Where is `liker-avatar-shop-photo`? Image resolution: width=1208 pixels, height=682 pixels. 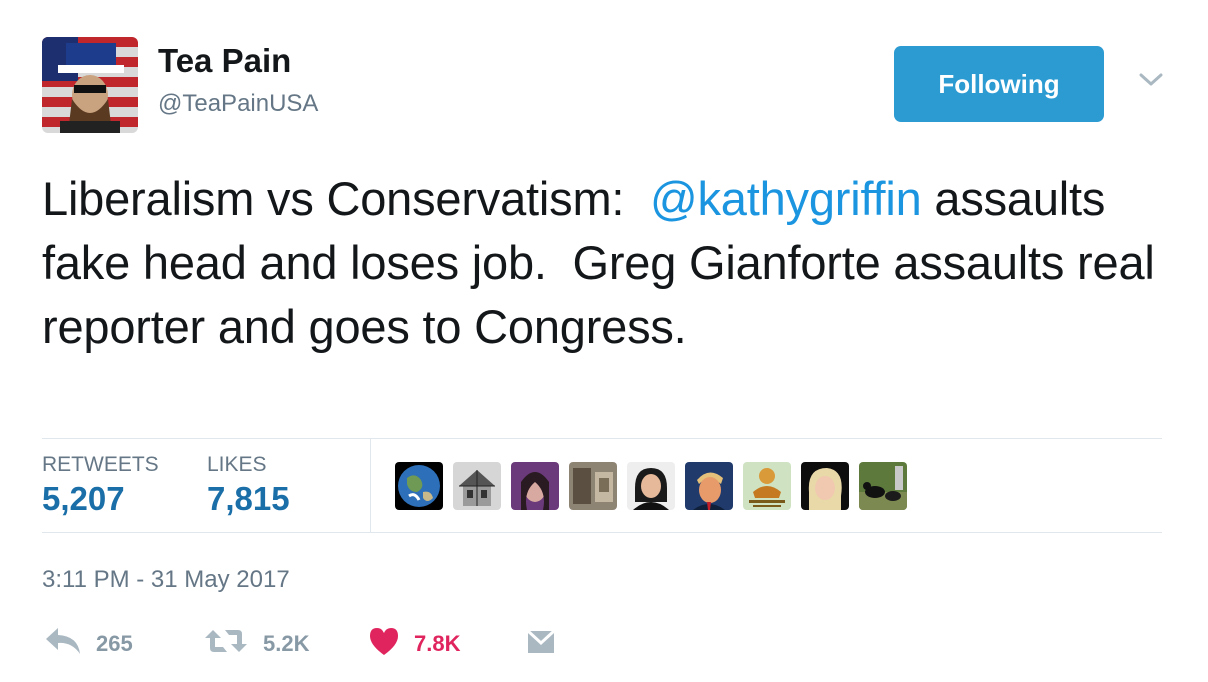
liker-avatar-shop-photo is located at coordinates (593, 486).